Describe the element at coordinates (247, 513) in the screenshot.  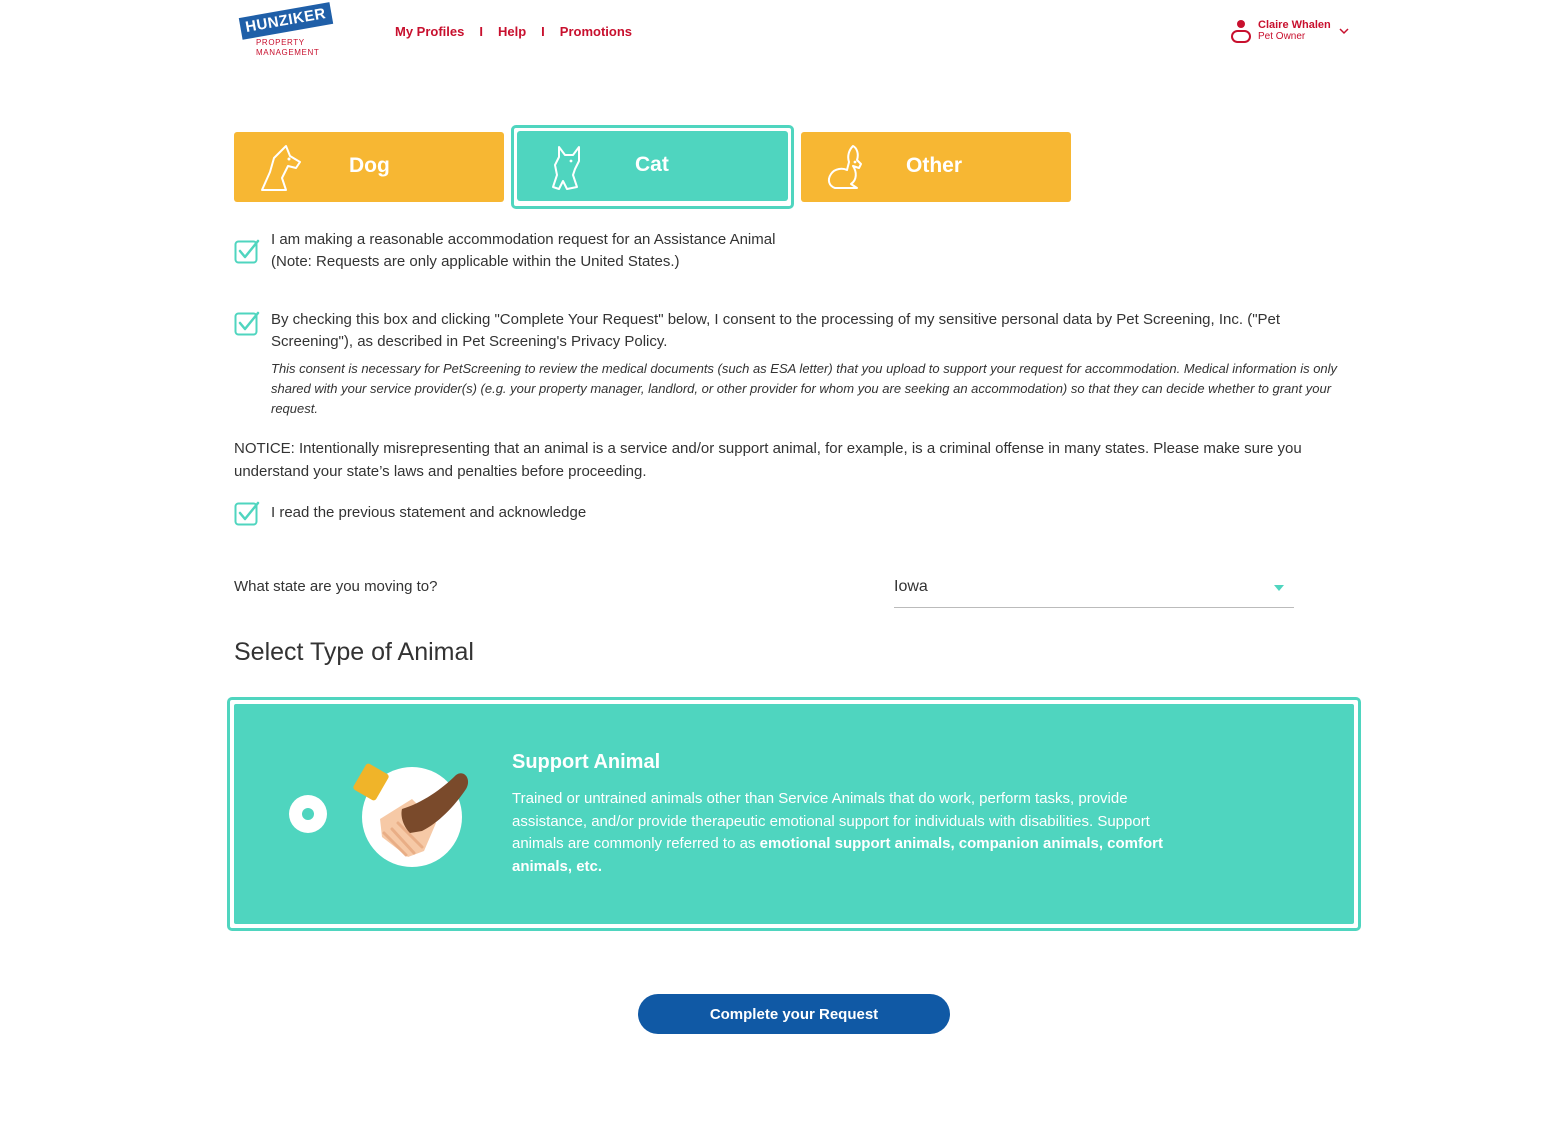
I see `acknowledge-checkbox` at that location.